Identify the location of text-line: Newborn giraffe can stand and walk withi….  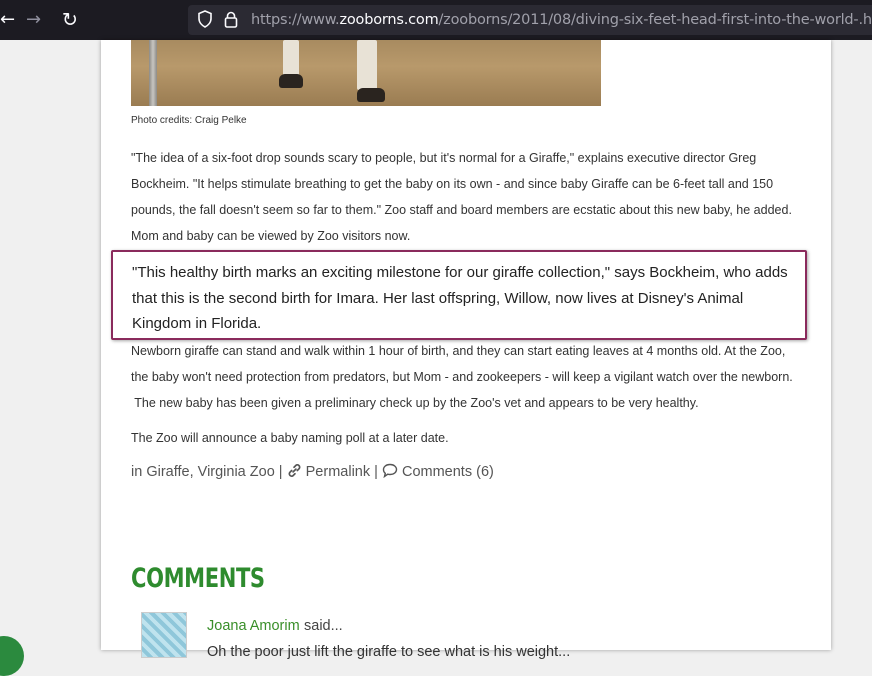
(471, 351).